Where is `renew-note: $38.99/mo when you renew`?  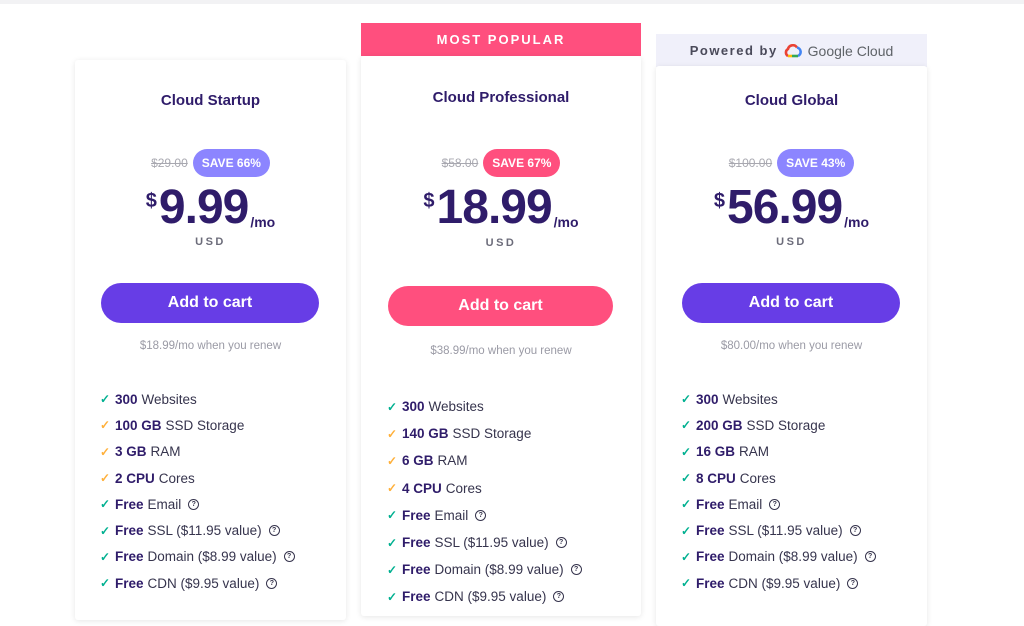
renew-note: $38.99/mo when you renew is located at coordinates (501, 351).